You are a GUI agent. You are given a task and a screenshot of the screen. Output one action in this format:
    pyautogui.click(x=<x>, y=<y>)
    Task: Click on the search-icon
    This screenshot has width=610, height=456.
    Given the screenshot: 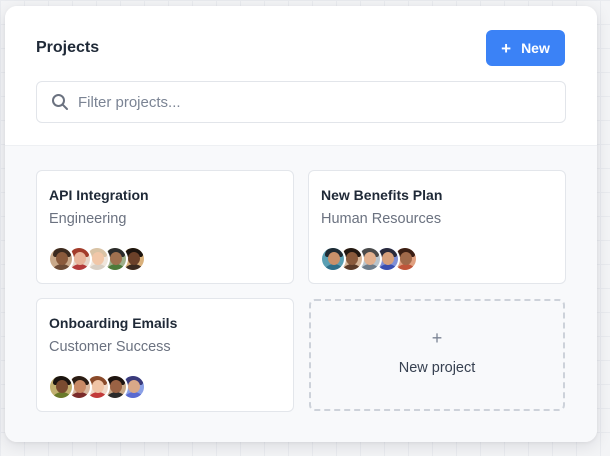 What is the action you would take?
    pyautogui.click(x=60, y=102)
    